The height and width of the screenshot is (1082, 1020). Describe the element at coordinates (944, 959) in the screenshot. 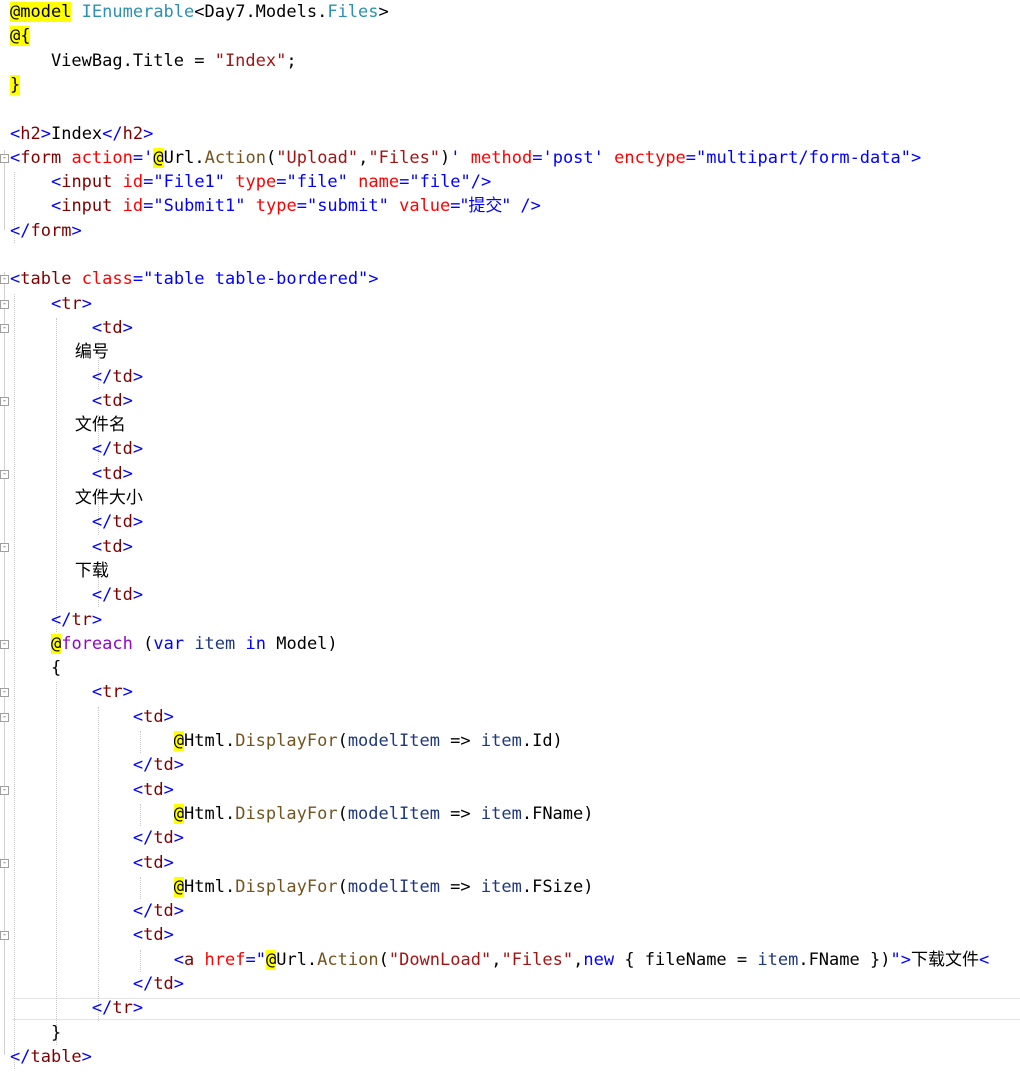

I see `code-token: 下载文件` at that location.